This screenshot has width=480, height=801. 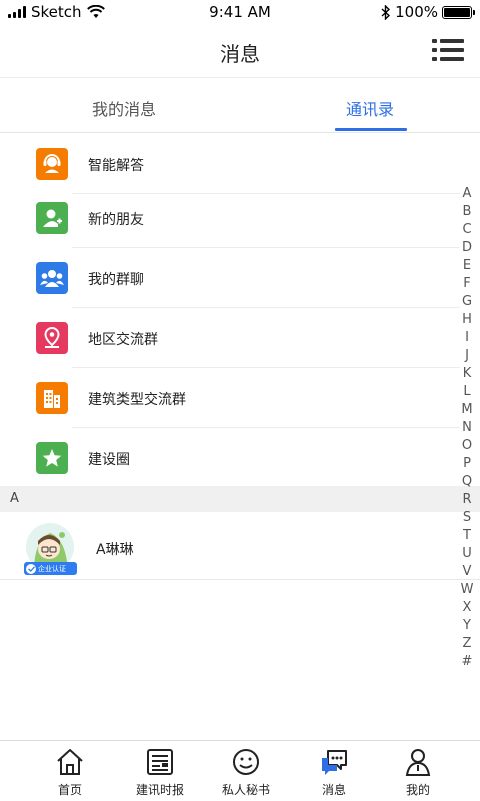 I want to click on status-bar: Sketch 9:41 AM 100%, so click(x=240, y=12).